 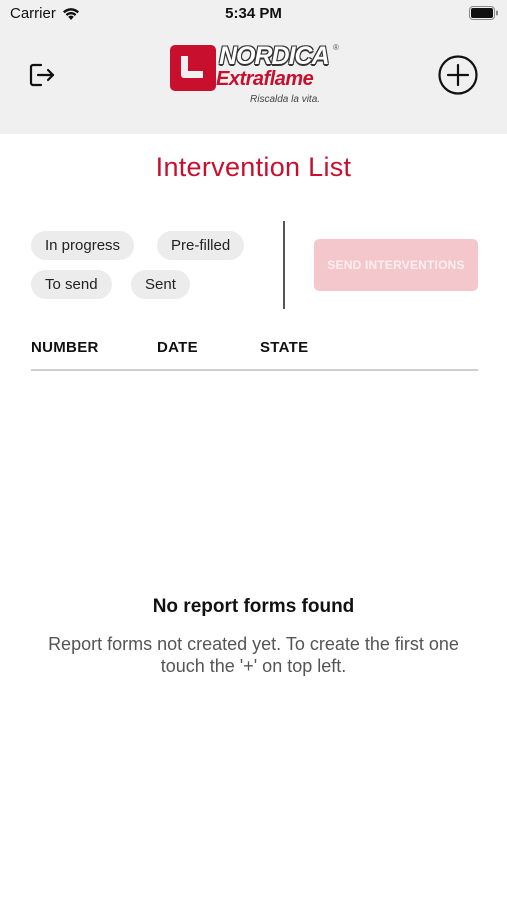 What do you see at coordinates (336, 47) in the screenshot?
I see `logo-registered-mark: ®` at bounding box center [336, 47].